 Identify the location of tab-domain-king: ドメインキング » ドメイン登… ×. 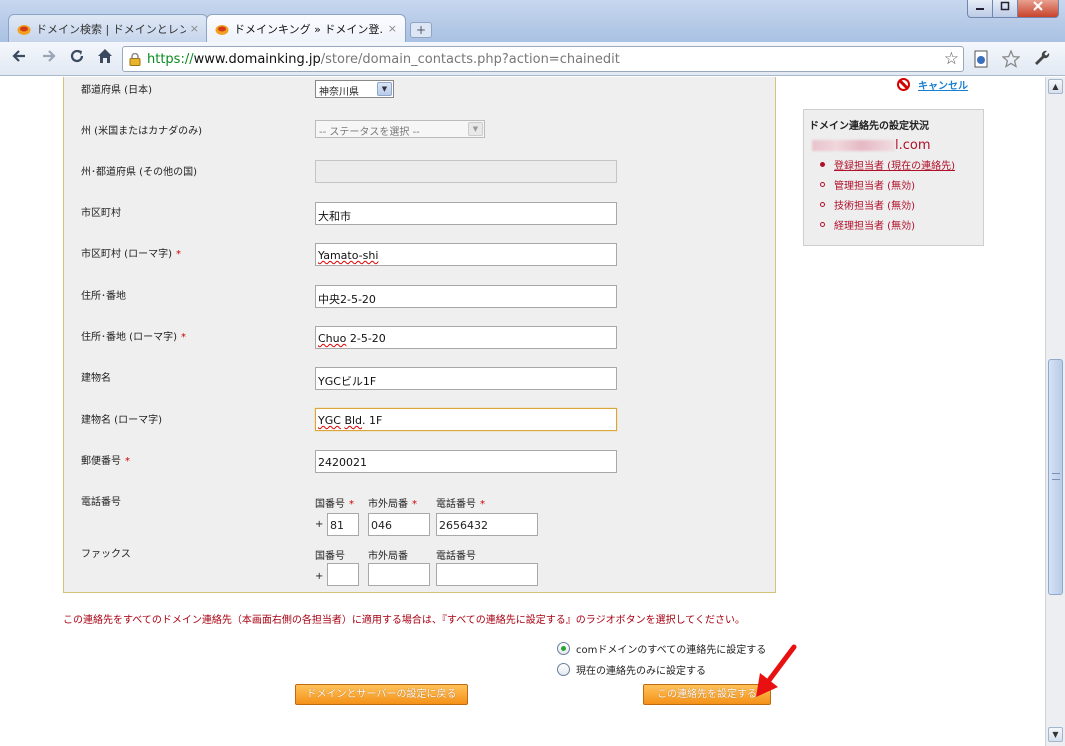
(306, 28).